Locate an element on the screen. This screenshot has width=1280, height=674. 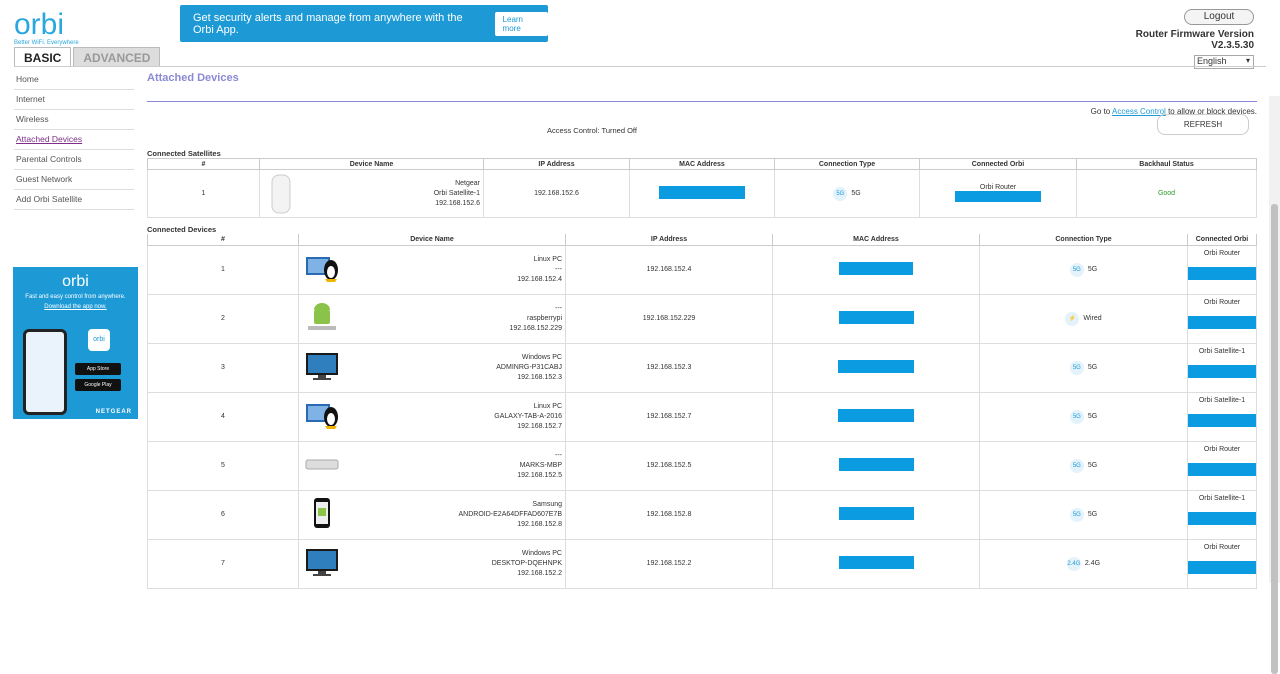
row-num: 5 is located at coordinates (223, 465).